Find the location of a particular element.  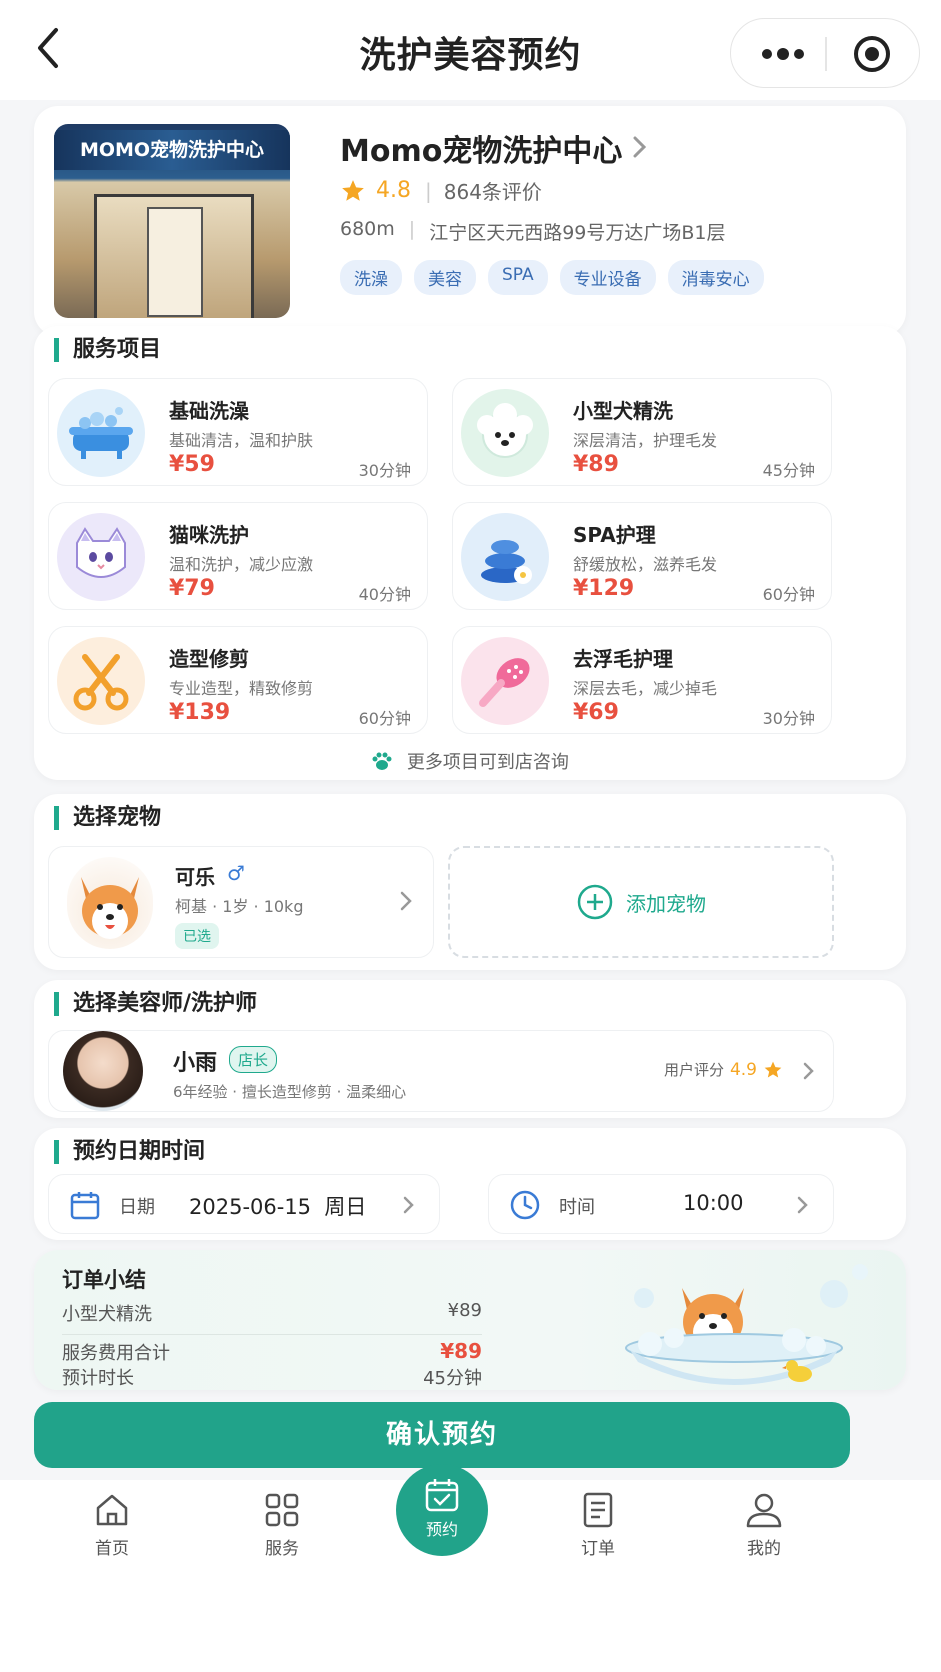

tag: SPA is located at coordinates (518, 277).